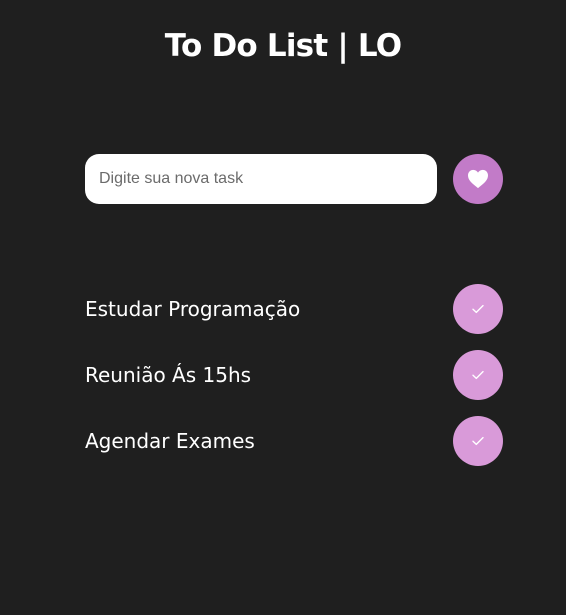 This screenshot has height=615, width=566. I want to click on task-text: Estudar Programação, so click(193, 309).